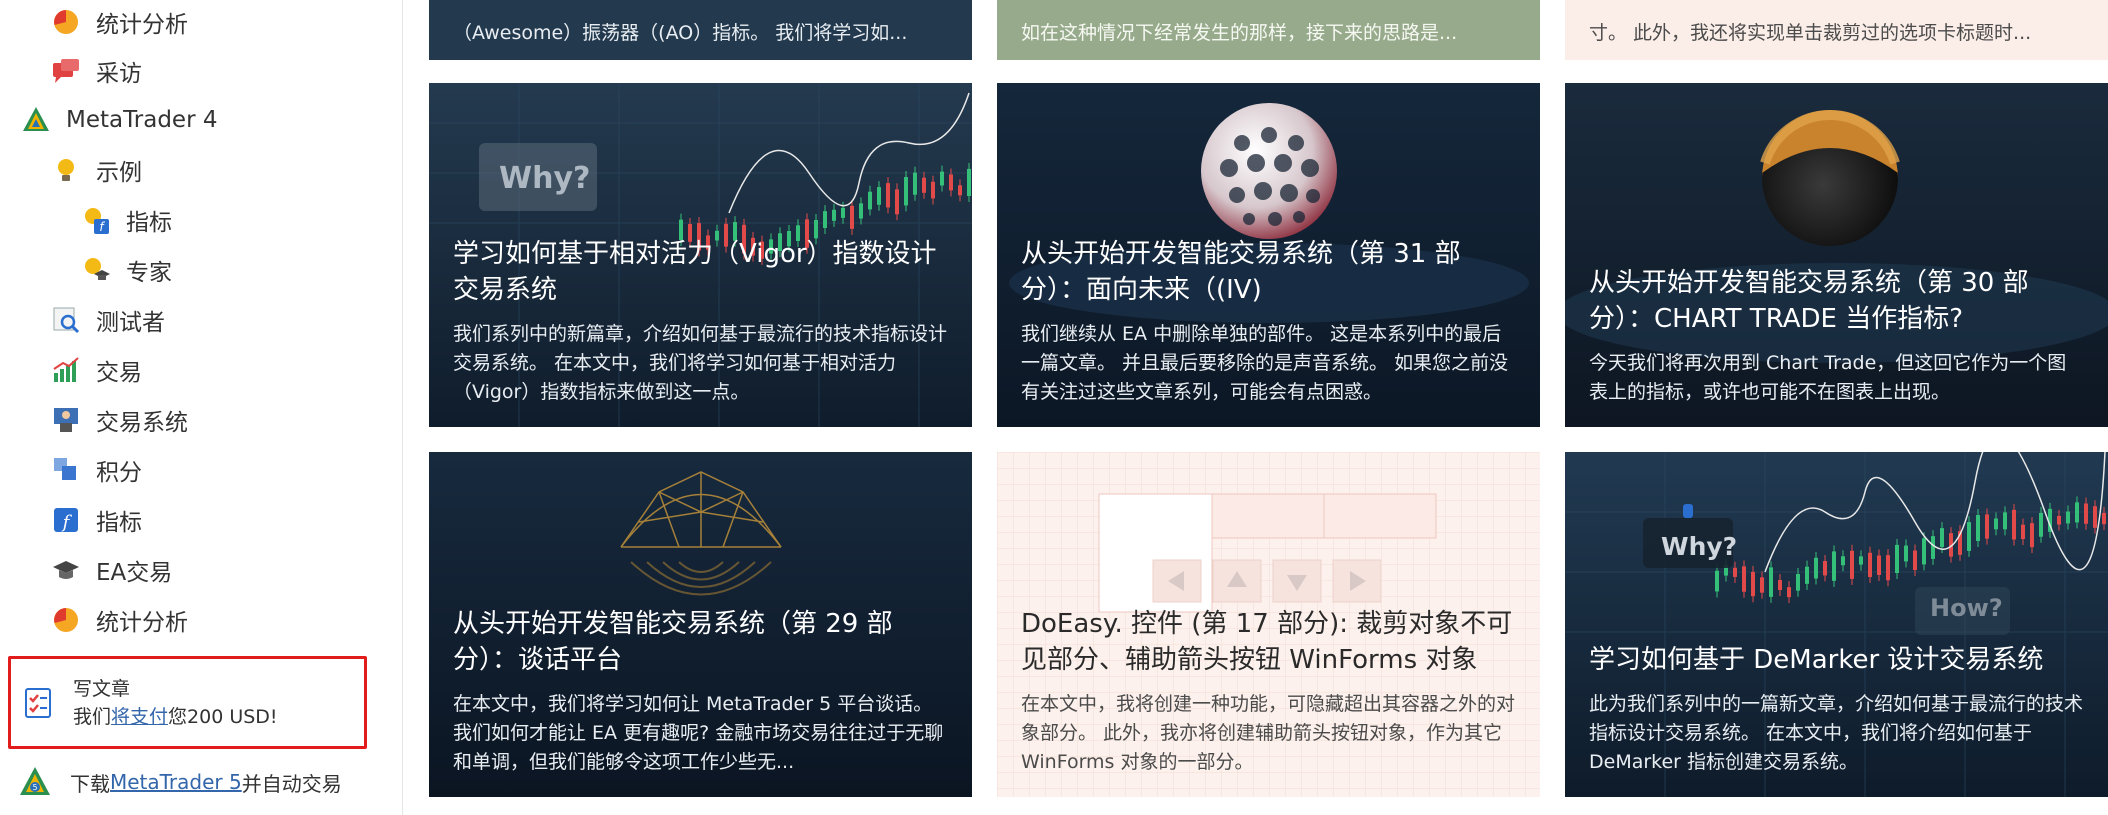  Describe the element at coordinates (66, 370) in the screenshot. I see `bar-chart-icon` at that location.